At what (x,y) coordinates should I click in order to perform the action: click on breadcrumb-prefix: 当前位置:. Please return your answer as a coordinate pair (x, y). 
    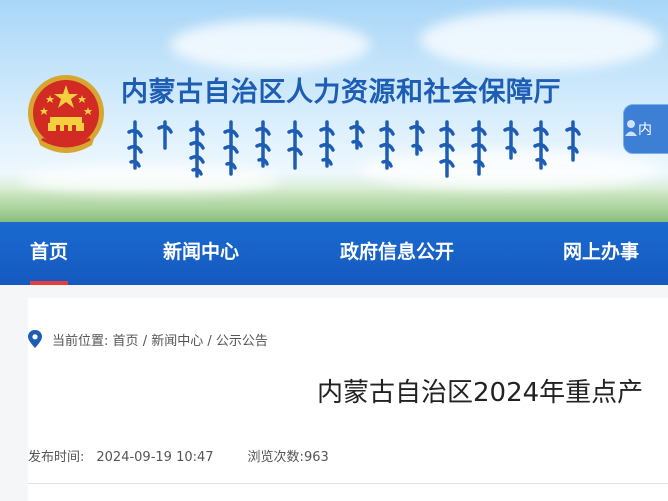
    Looking at the image, I should click on (80, 341).